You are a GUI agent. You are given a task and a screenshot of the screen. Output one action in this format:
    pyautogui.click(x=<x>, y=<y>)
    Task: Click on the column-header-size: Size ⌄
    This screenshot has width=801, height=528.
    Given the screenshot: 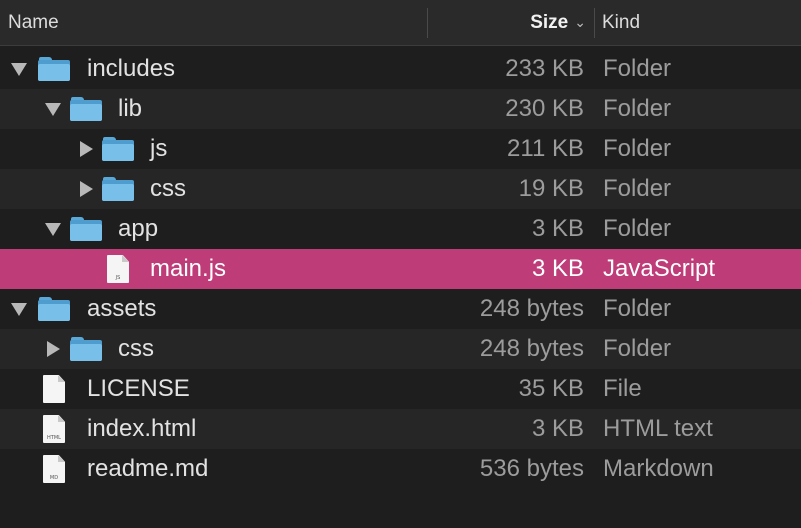 What is the action you would take?
    pyautogui.click(x=508, y=22)
    